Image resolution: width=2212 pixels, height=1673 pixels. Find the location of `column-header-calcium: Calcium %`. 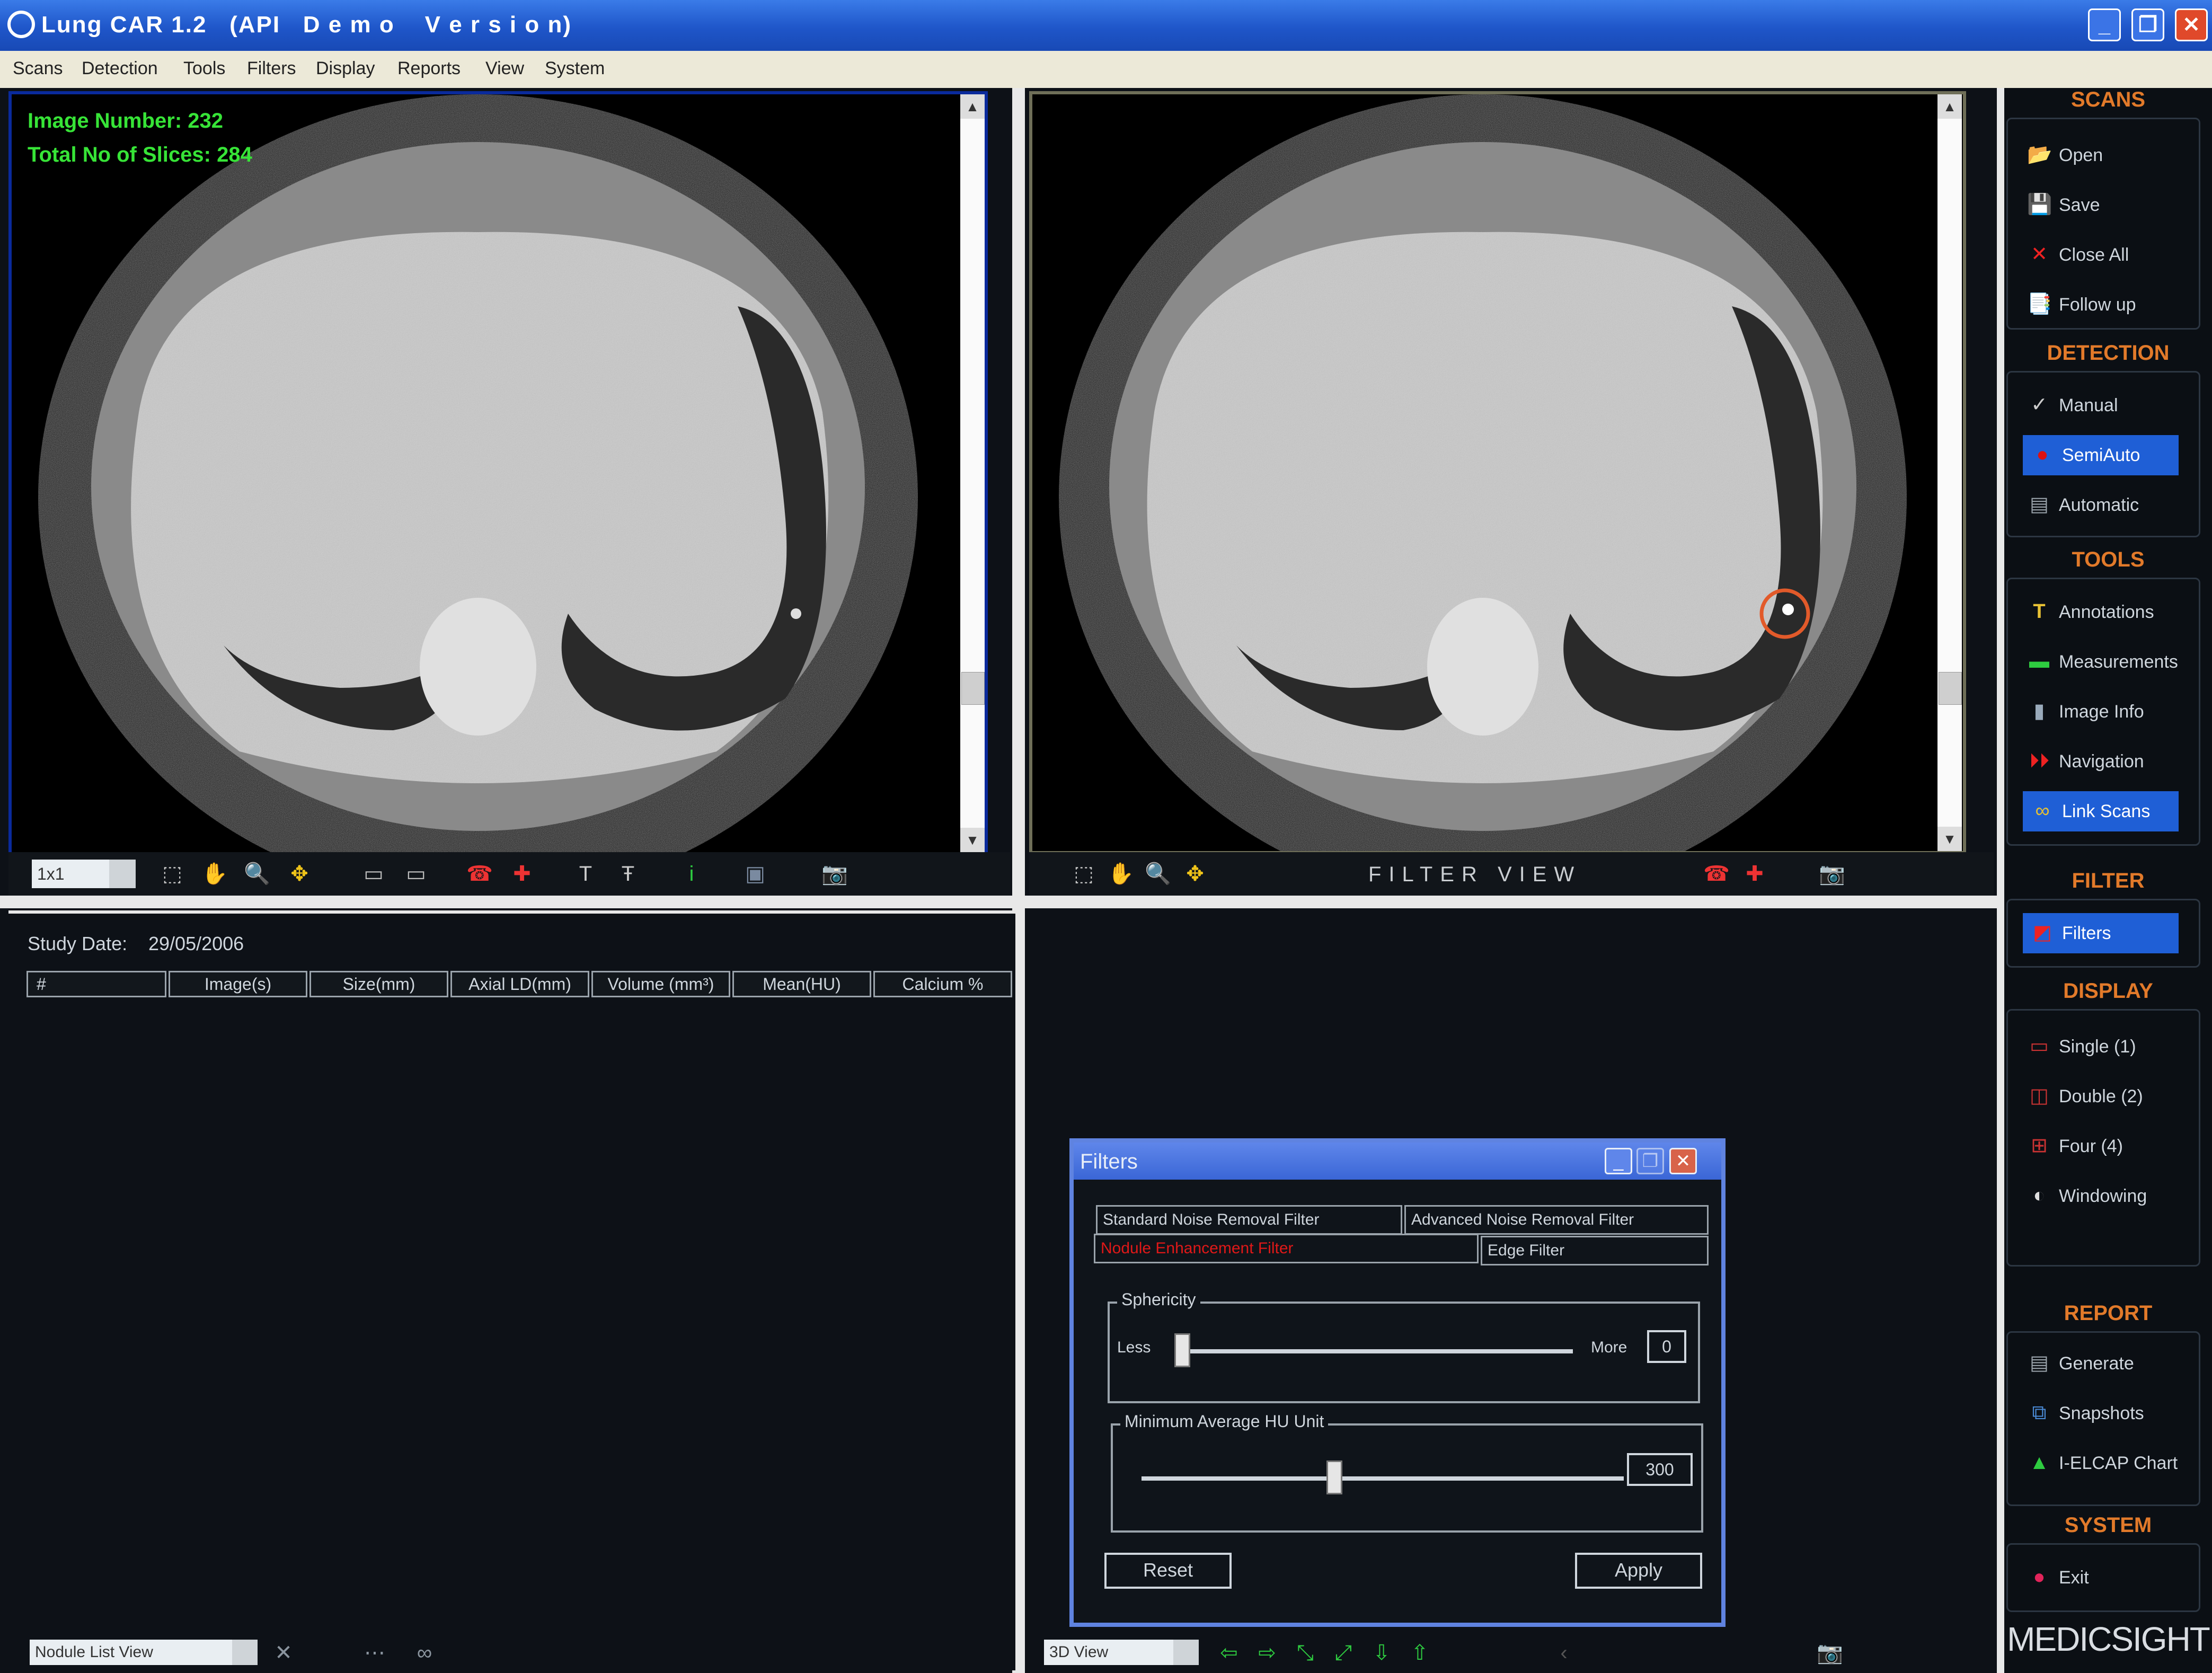

column-header-calcium: Calcium % is located at coordinates (942, 984).